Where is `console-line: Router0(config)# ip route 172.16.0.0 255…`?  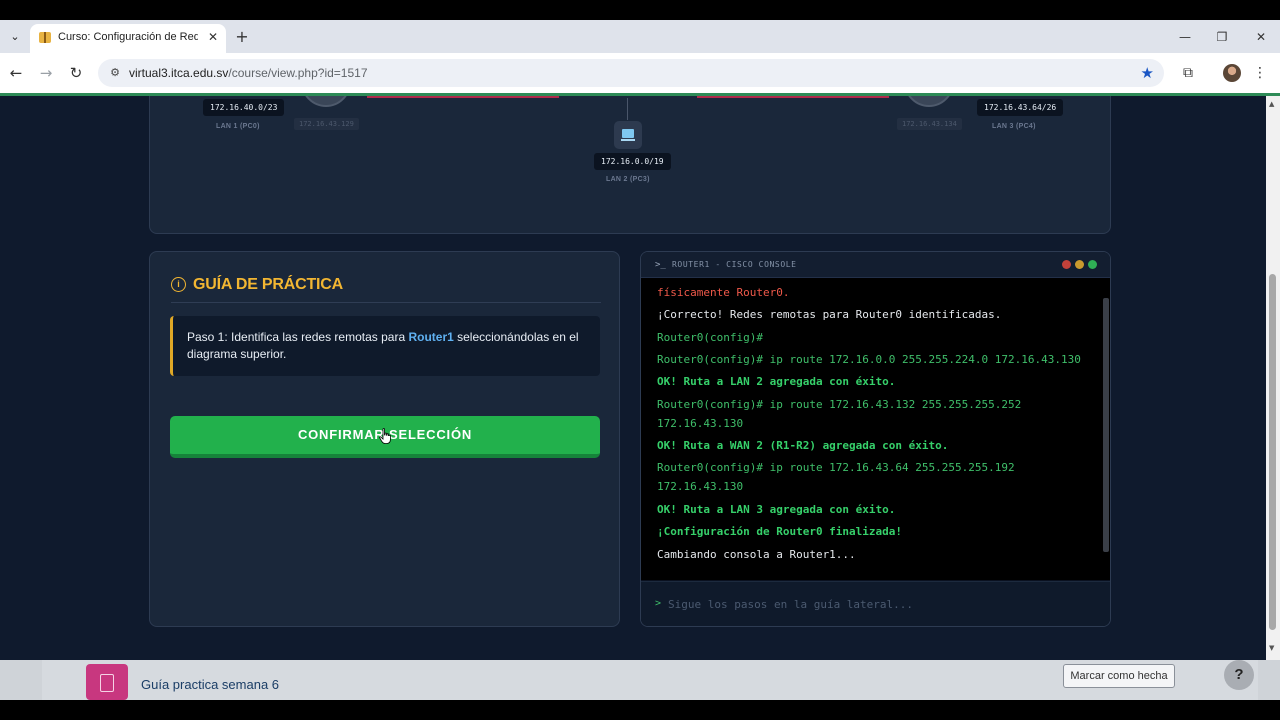
console-line: Router0(config)# ip route 172.16.0.0 255… is located at coordinates (869, 359).